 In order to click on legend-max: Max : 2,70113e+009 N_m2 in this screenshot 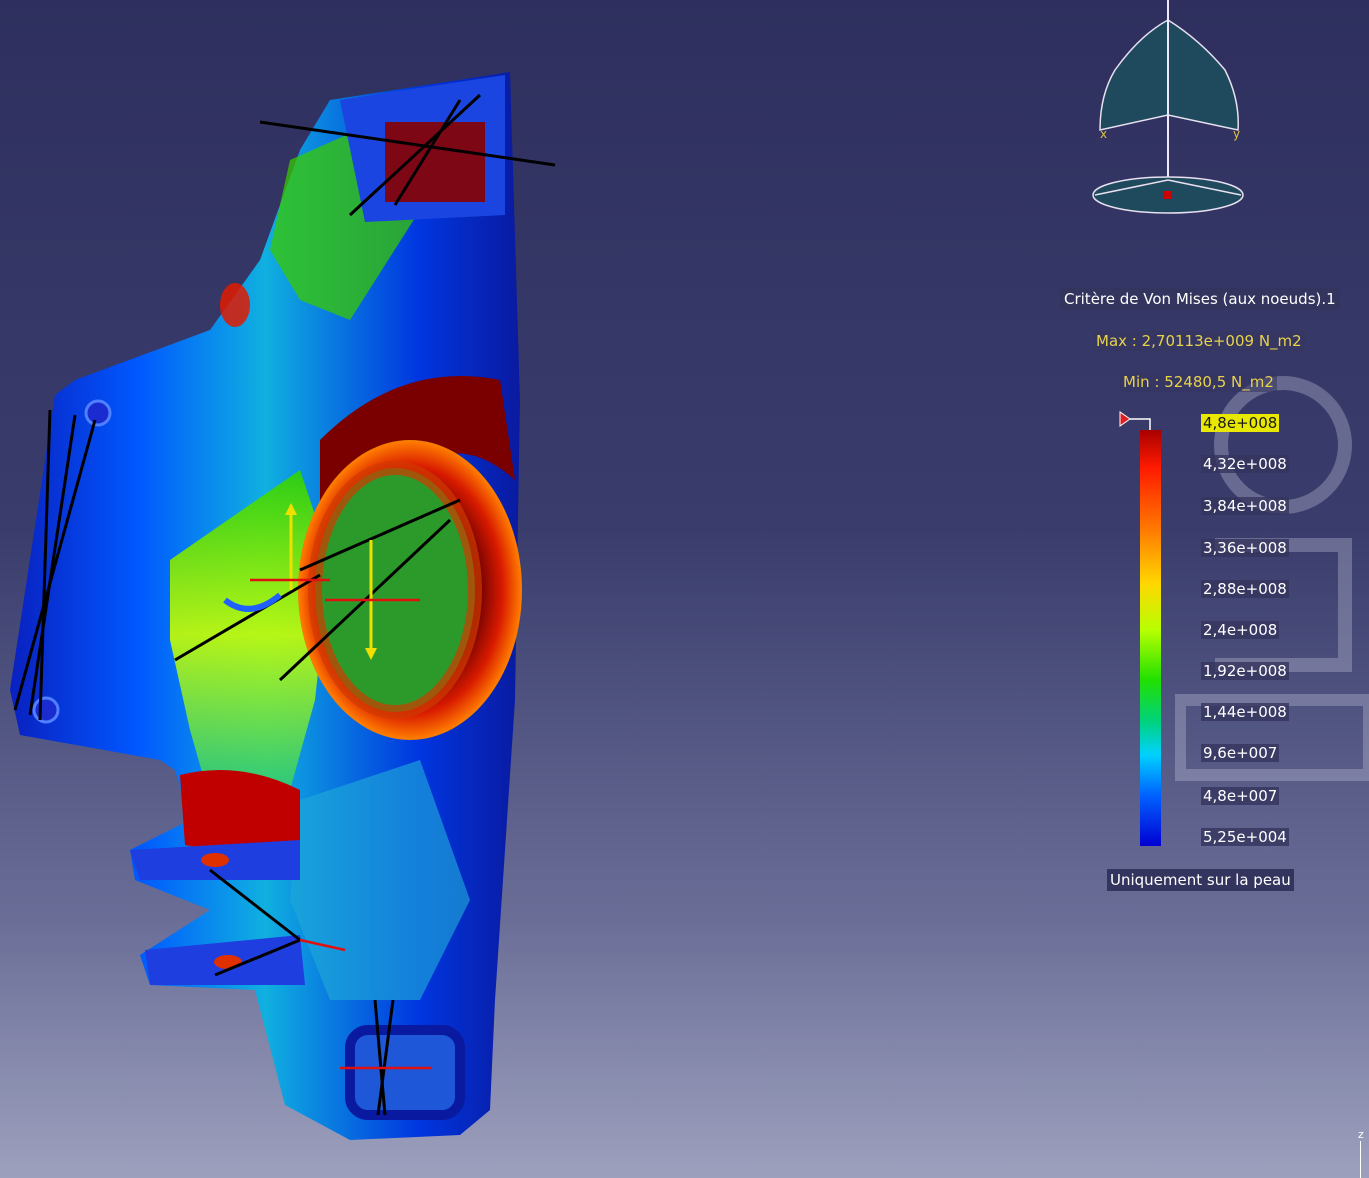, I will do `click(1199, 341)`.